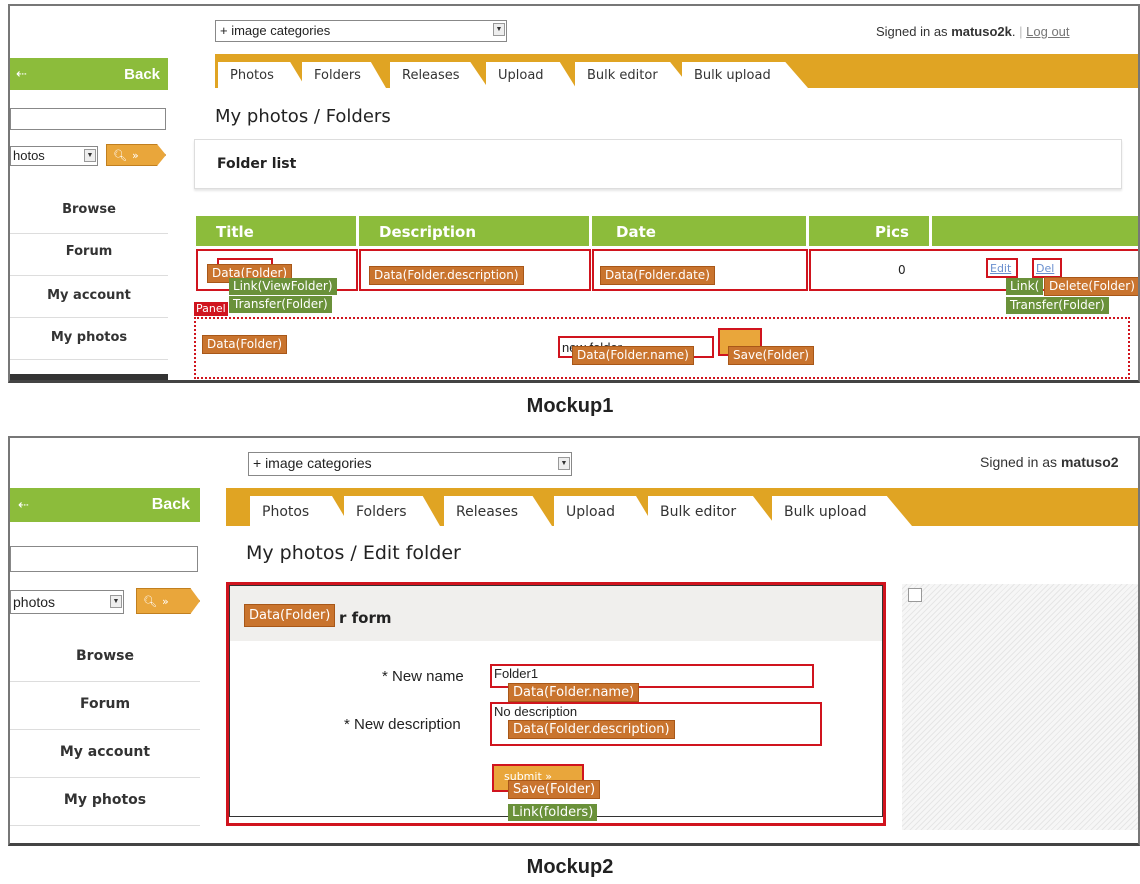 The image size is (1140, 884). Describe the element at coordinates (902, 270) in the screenshot. I see `pics-value: 0` at that location.